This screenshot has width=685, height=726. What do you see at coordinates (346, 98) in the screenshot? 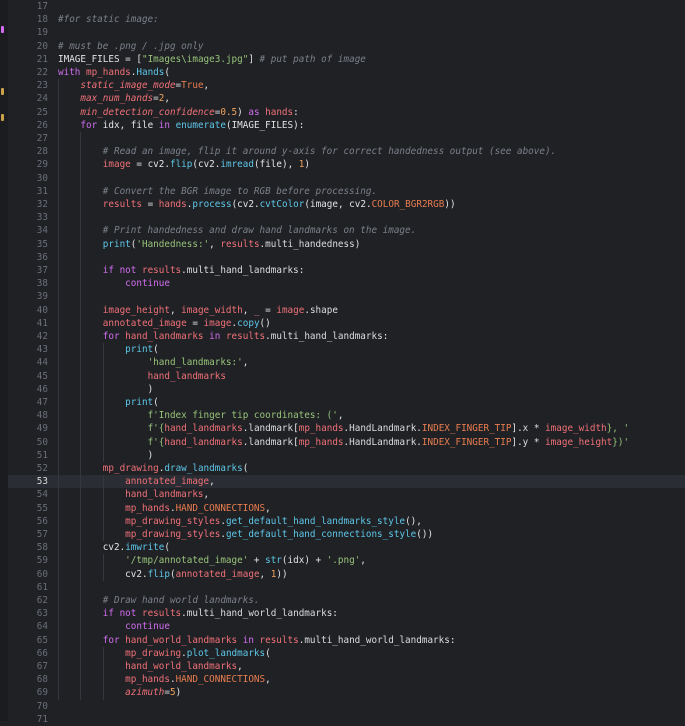
I see `code-line: 24 max_num_hands=2,` at bounding box center [346, 98].